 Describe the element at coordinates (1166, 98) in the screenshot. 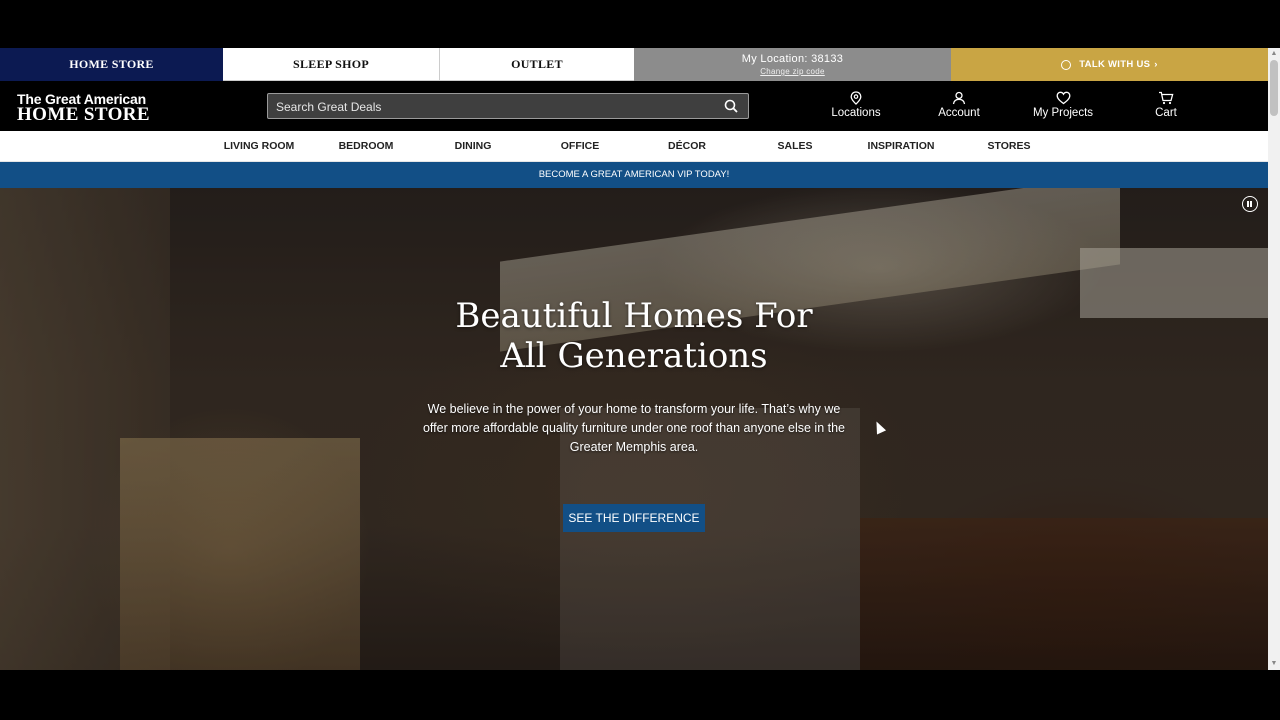

I see `cart-icon` at that location.